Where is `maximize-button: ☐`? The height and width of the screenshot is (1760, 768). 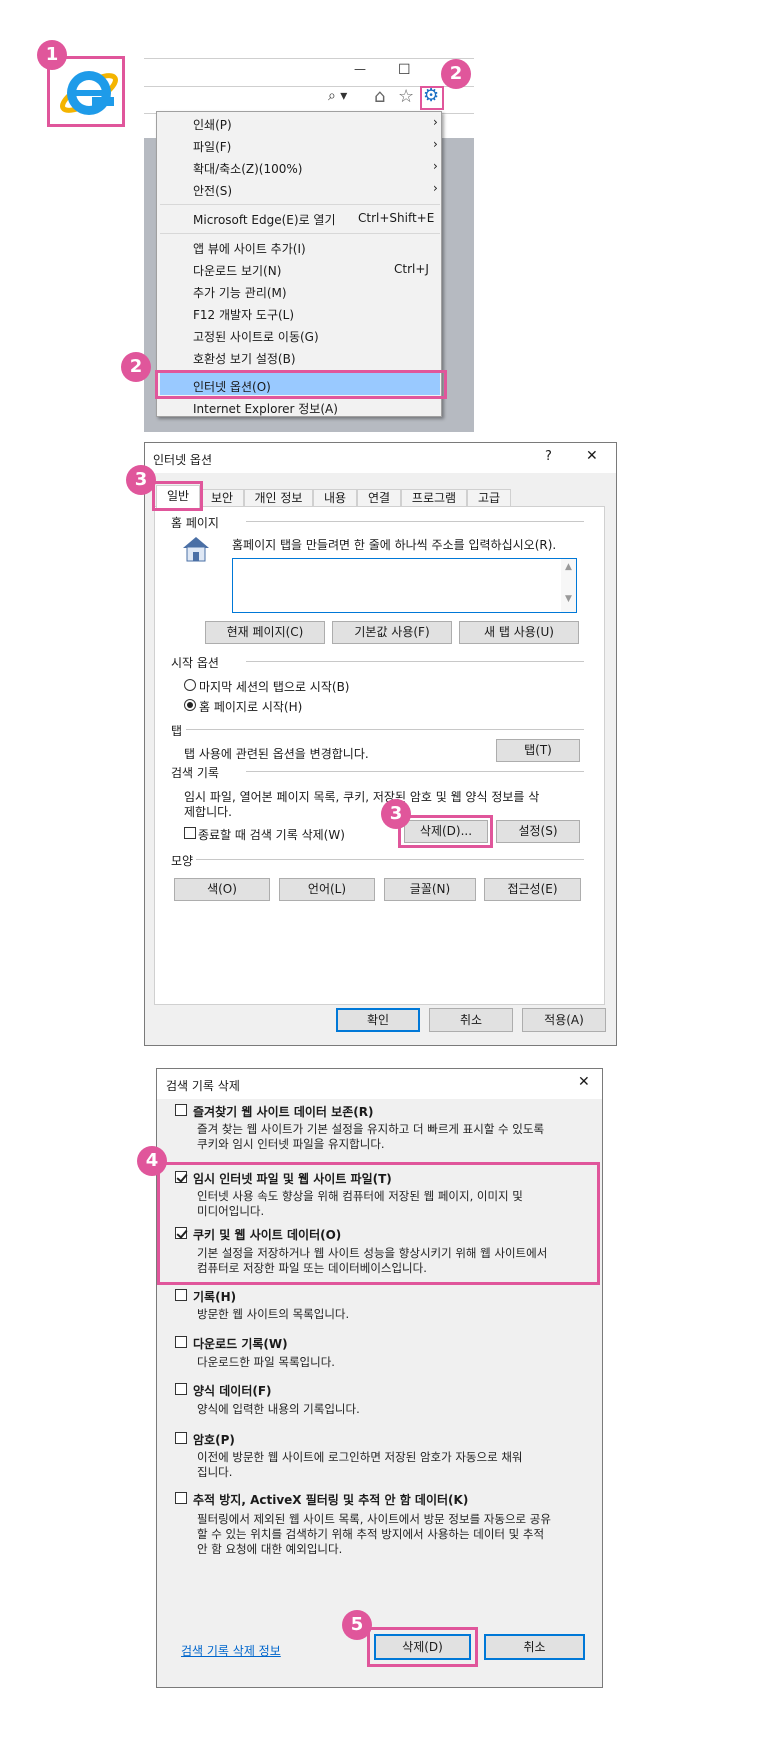
maximize-button: ☐ is located at coordinates (404, 70).